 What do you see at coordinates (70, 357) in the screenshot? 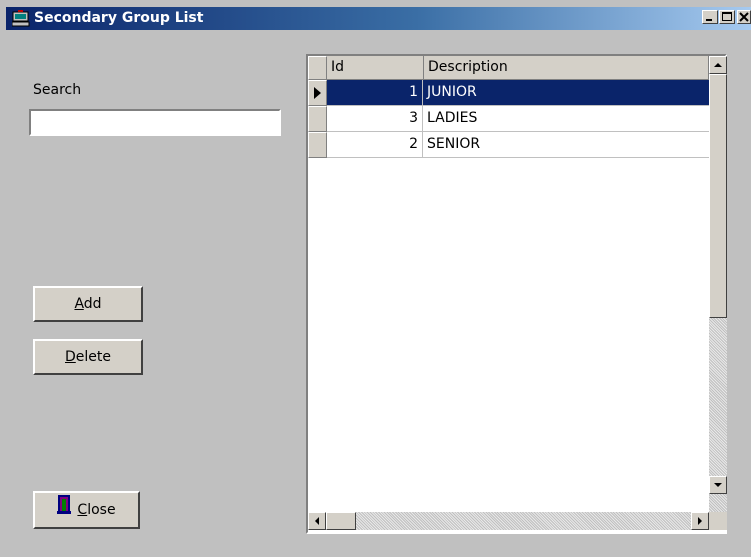
I see `delete-accel: D` at bounding box center [70, 357].